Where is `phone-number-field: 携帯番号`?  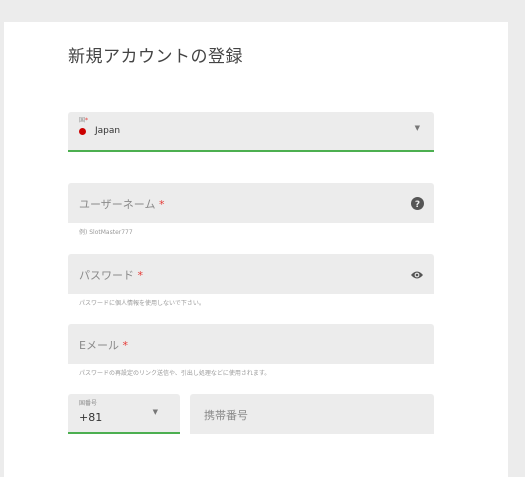 phone-number-field: 携帯番号 is located at coordinates (312, 414).